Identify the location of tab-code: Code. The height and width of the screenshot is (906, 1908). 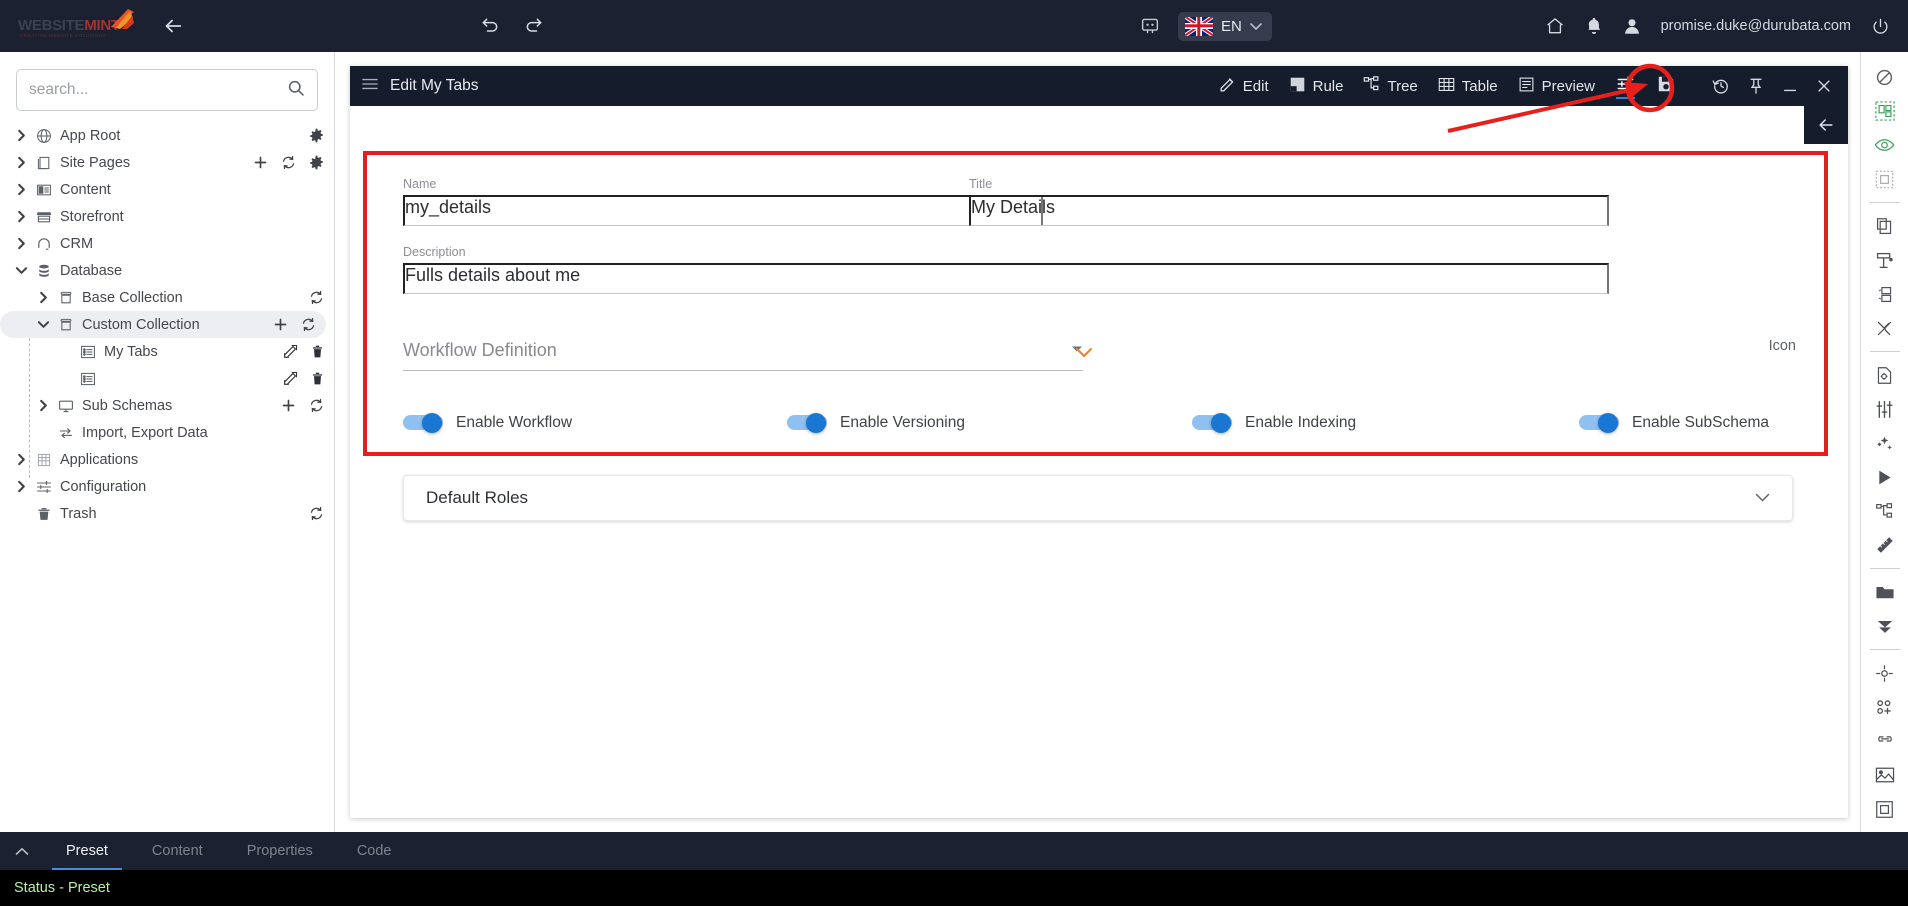
(374, 851).